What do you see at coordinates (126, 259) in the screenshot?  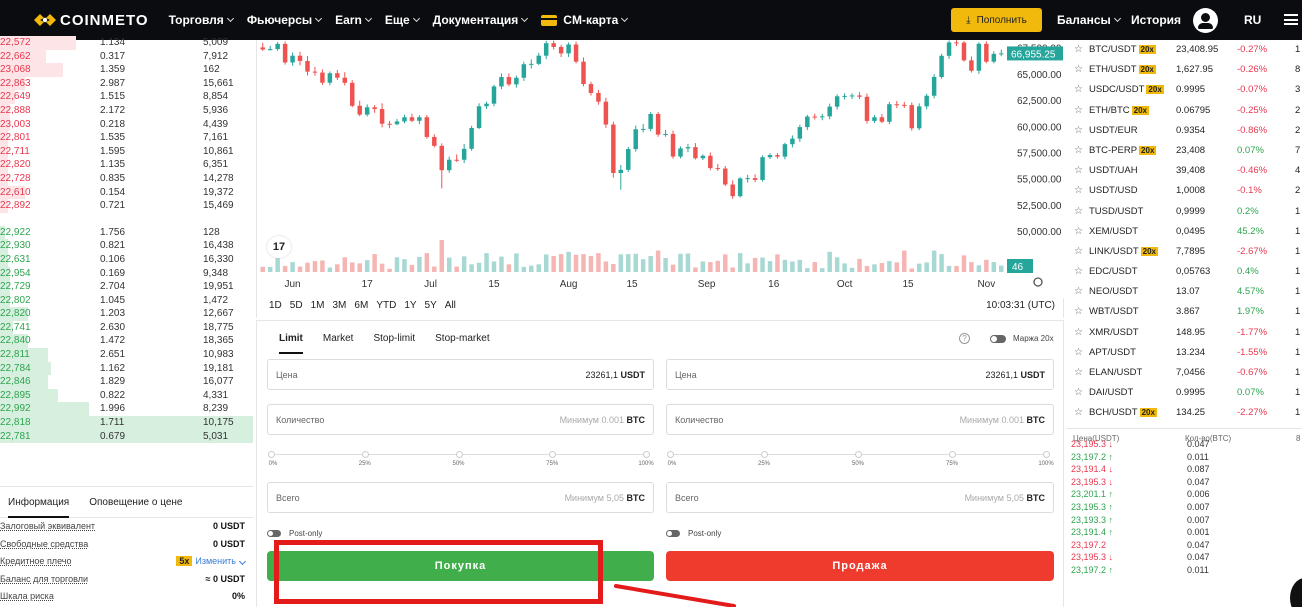 I see `bid-row: 22,631 0.106 16,330` at bounding box center [126, 259].